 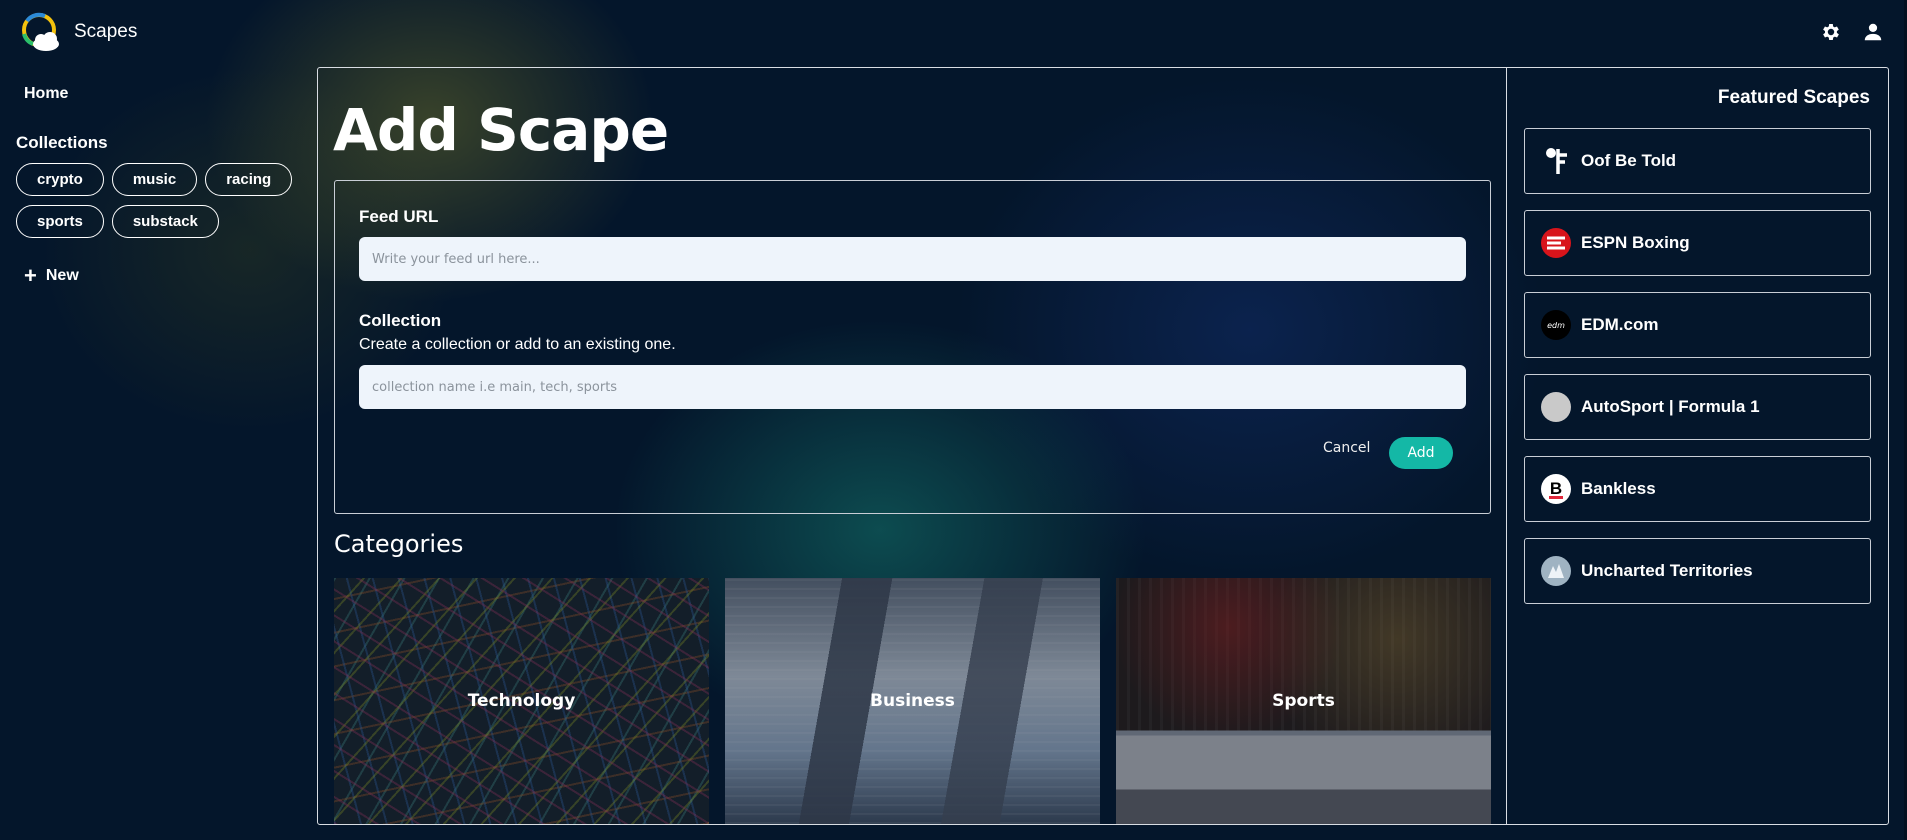 What do you see at coordinates (1831, 32) in the screenshot?
I see `gear-icon` at bounding box center [1831, 32].